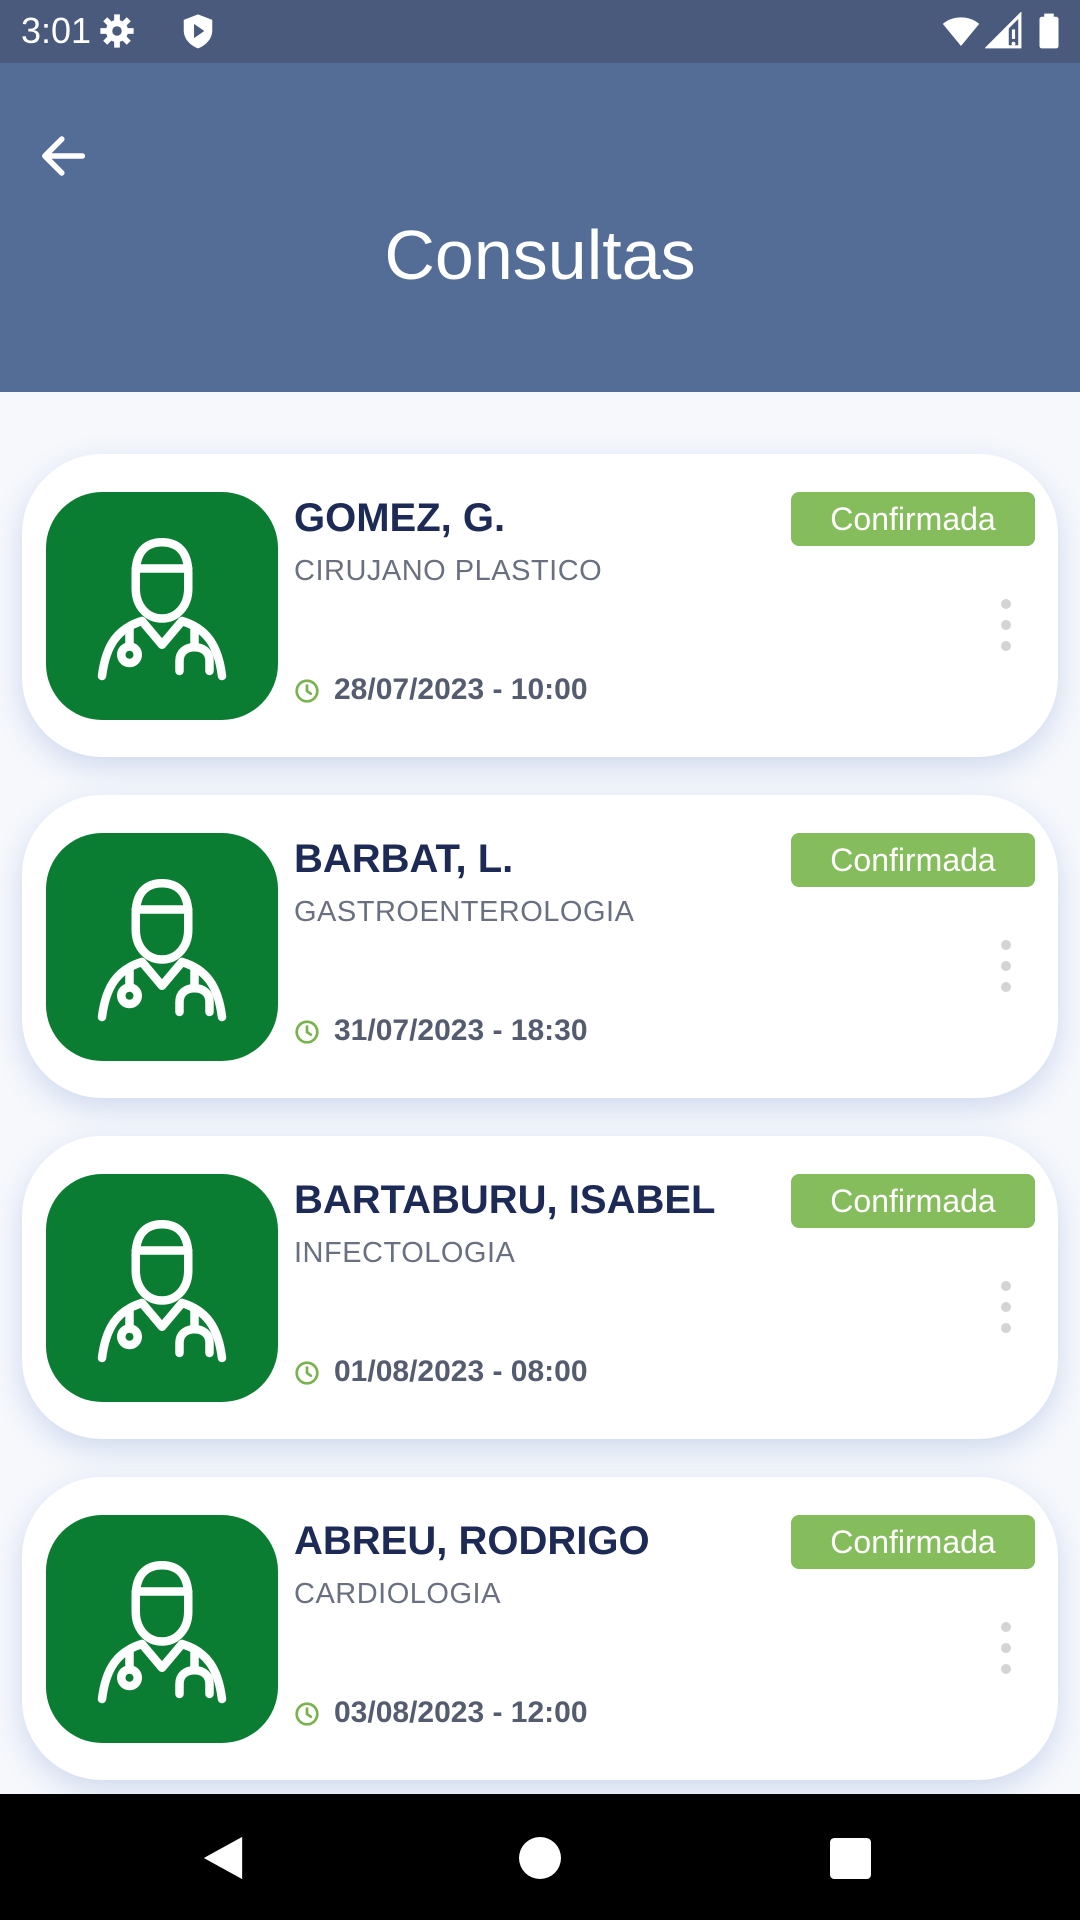  What do you see at coordinates (223, 1858) in the screenshot?
I see `nav-back-icon` at bounding box center [223, 1858].